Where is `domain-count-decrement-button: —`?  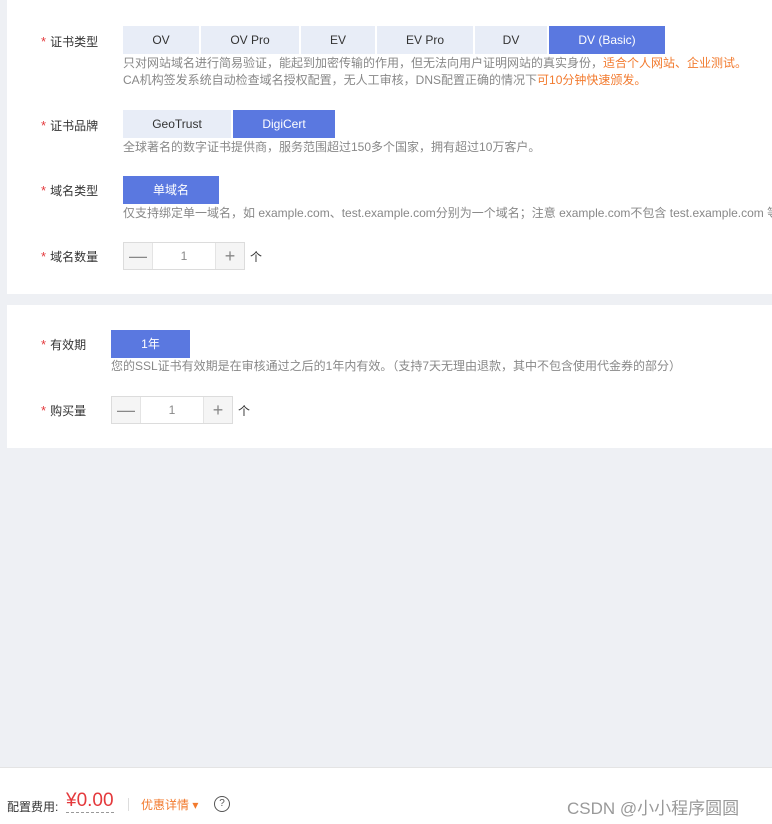
domain-count-decrement-button: — is located at coordinates (138, 256).